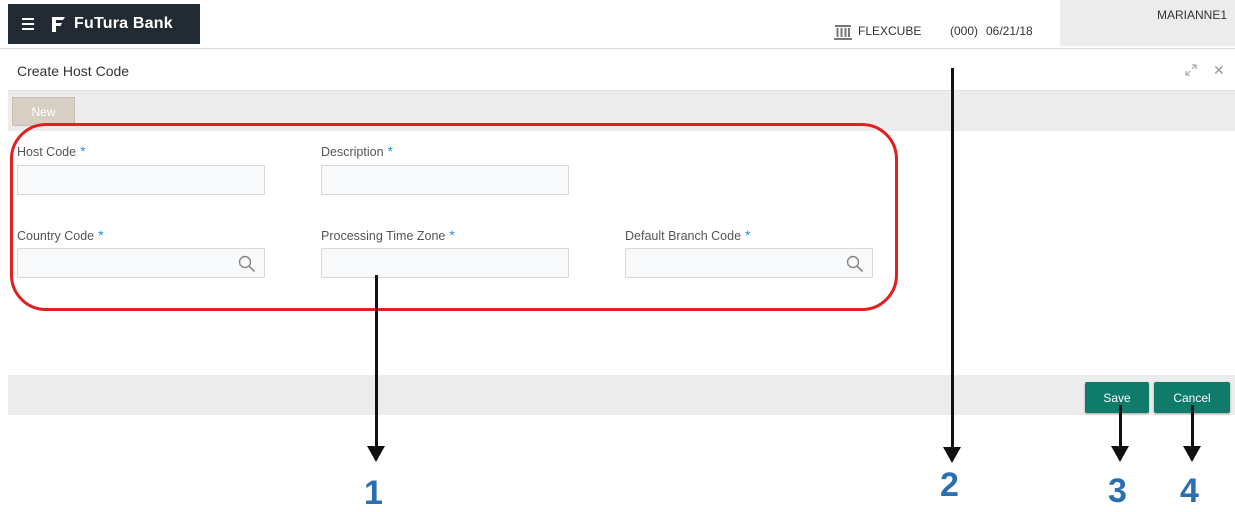  Describe the element at coordinates (1117, 491) in the screenshot. I see `callout-3-number: 3` at that location.